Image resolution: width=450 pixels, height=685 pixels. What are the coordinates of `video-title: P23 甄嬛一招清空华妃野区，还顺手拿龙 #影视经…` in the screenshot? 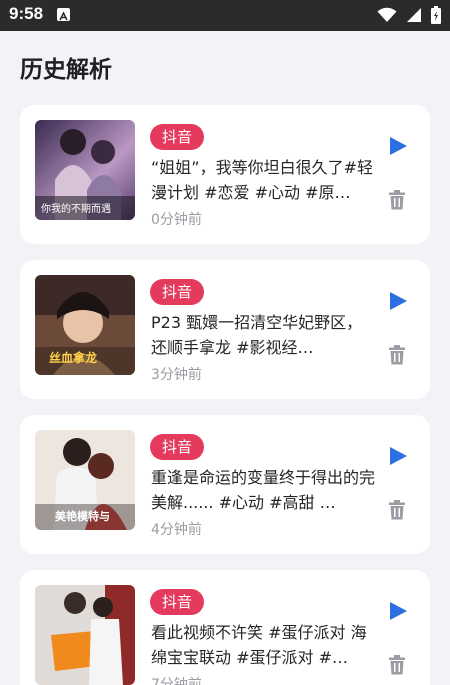 It's located at (257, 335).